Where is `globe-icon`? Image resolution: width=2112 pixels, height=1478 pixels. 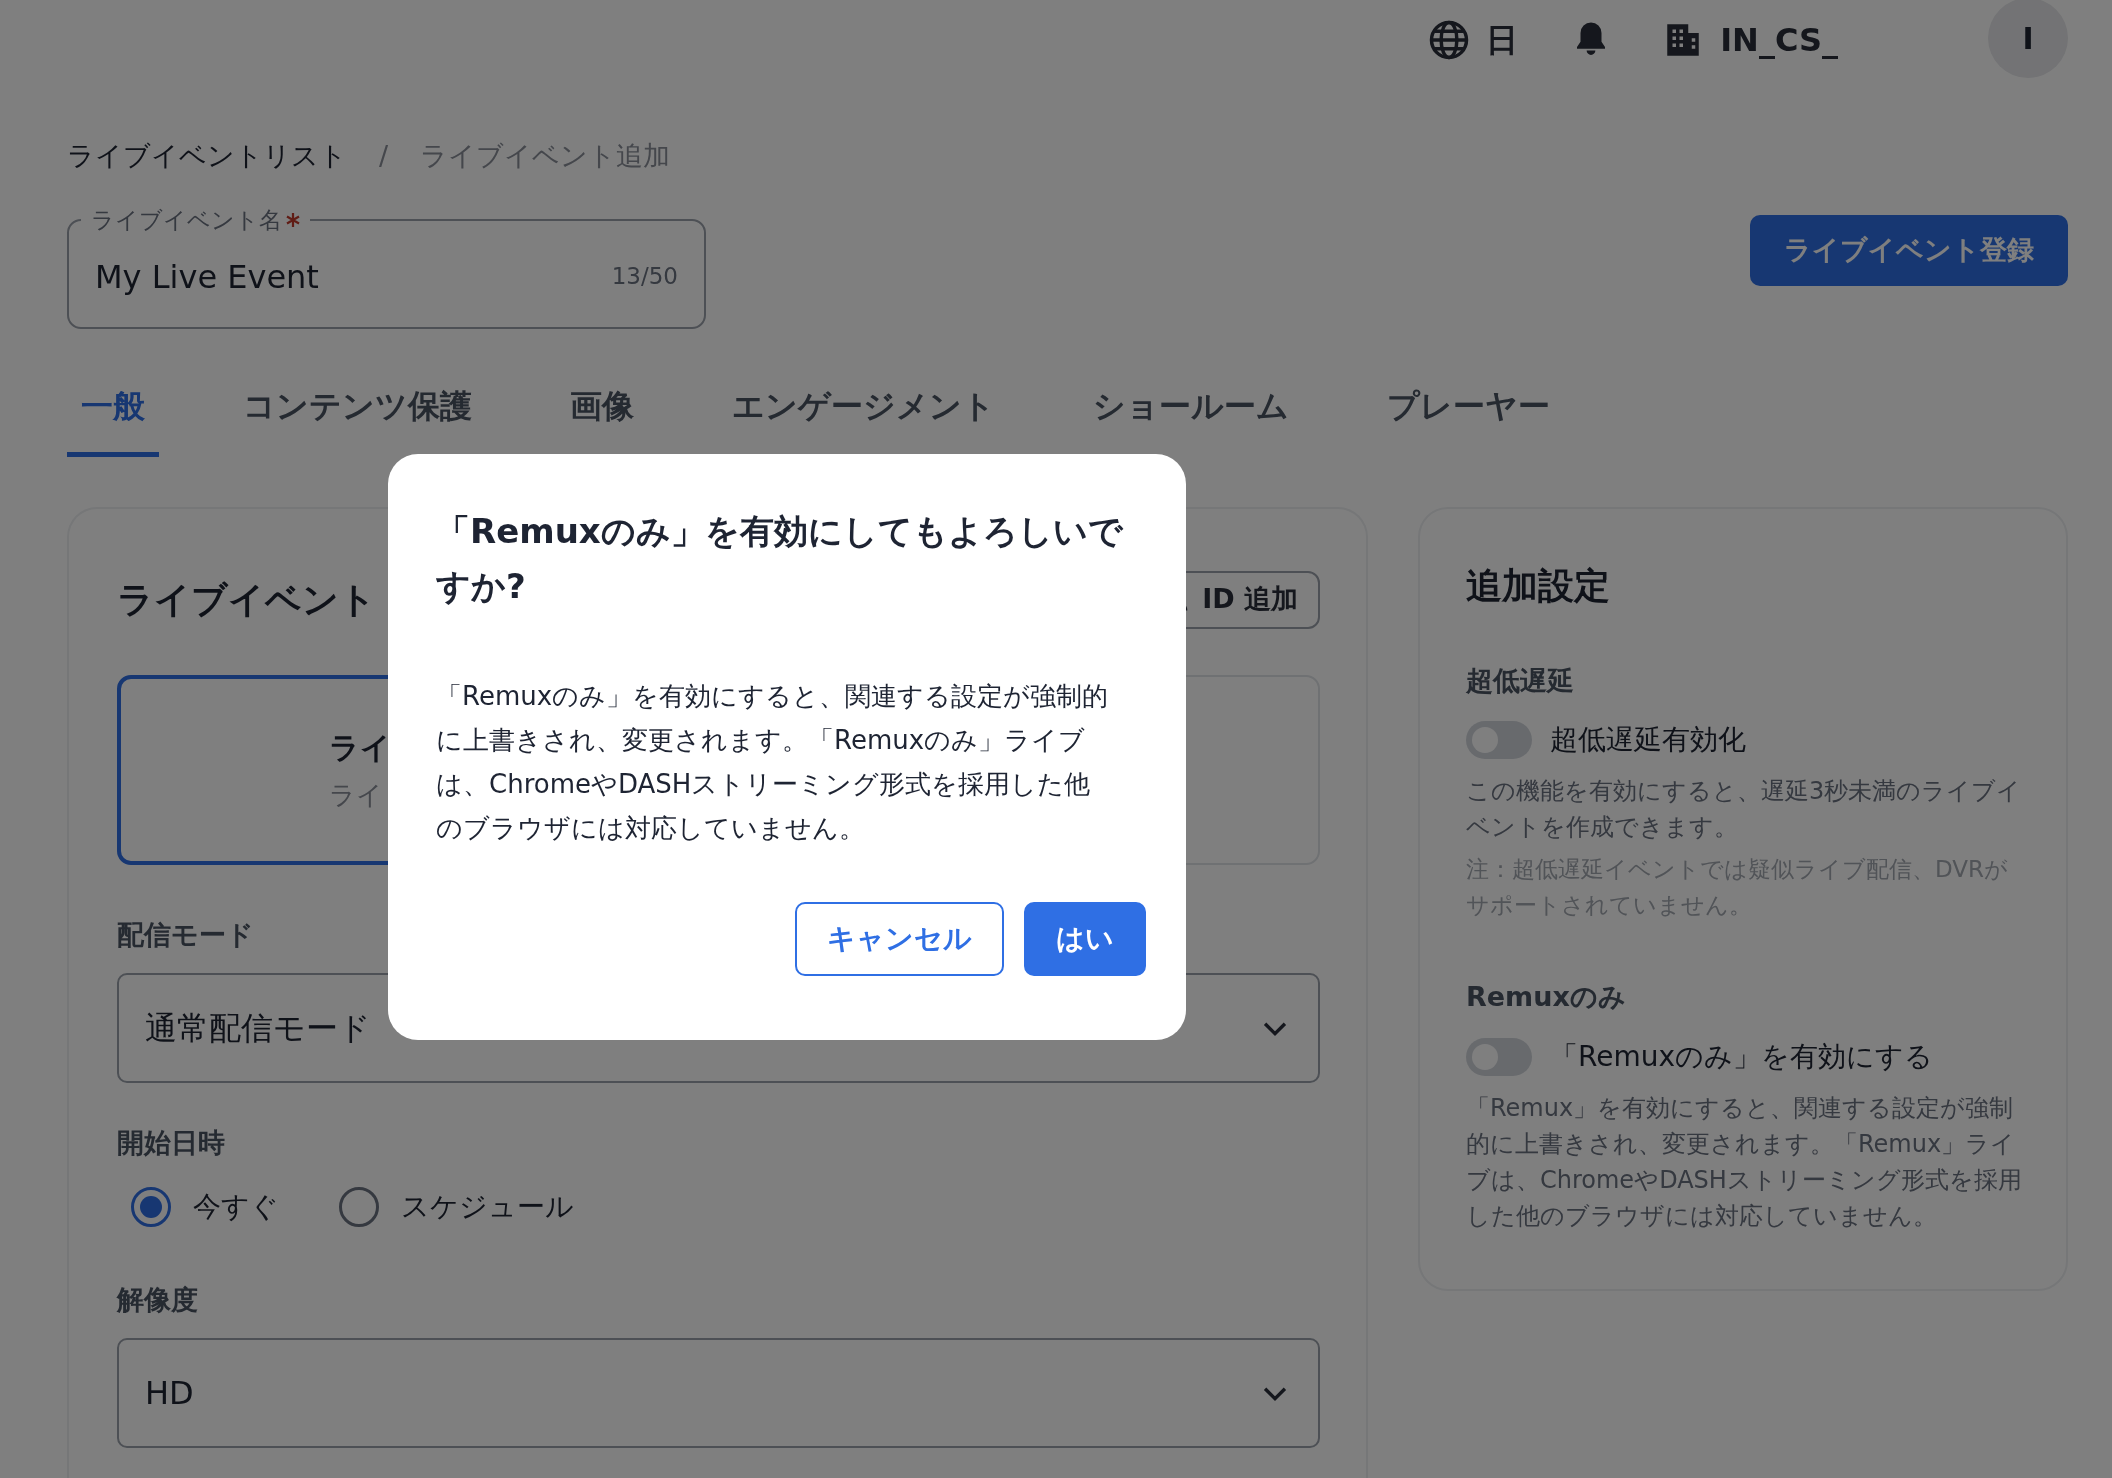
globe-icon is located at coordinates (1449, 40).